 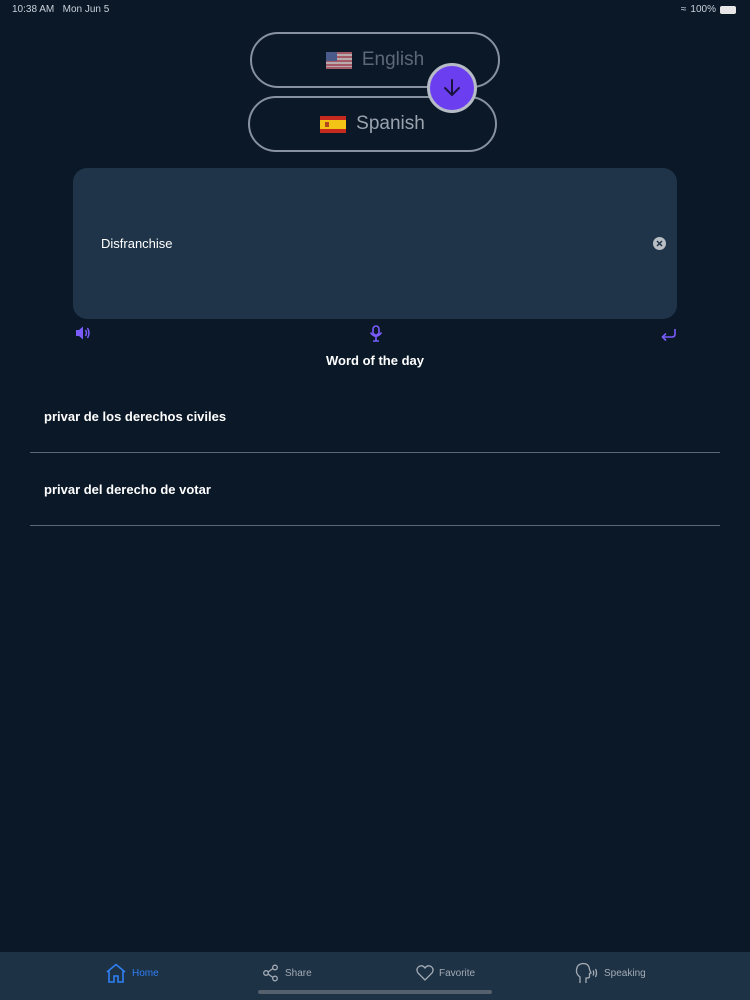 I want to click on status-date: Mon Jun 5, so click(x=86, y=9).